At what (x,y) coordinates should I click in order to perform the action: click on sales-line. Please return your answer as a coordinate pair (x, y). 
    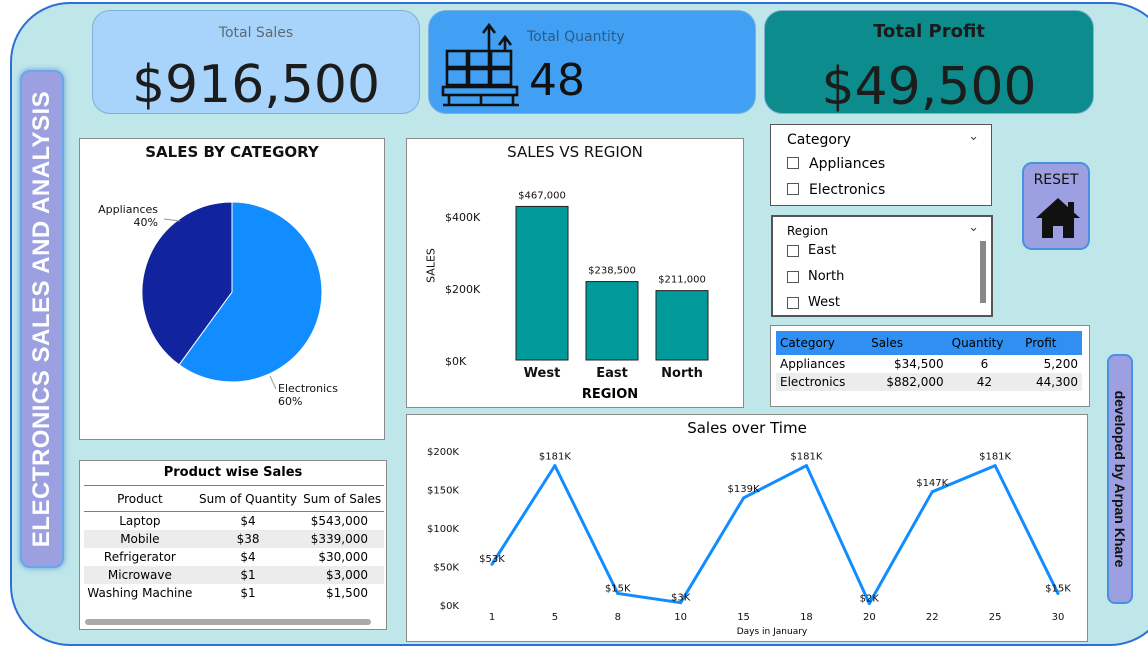
    Looking at the image, I should click on (775, 534).